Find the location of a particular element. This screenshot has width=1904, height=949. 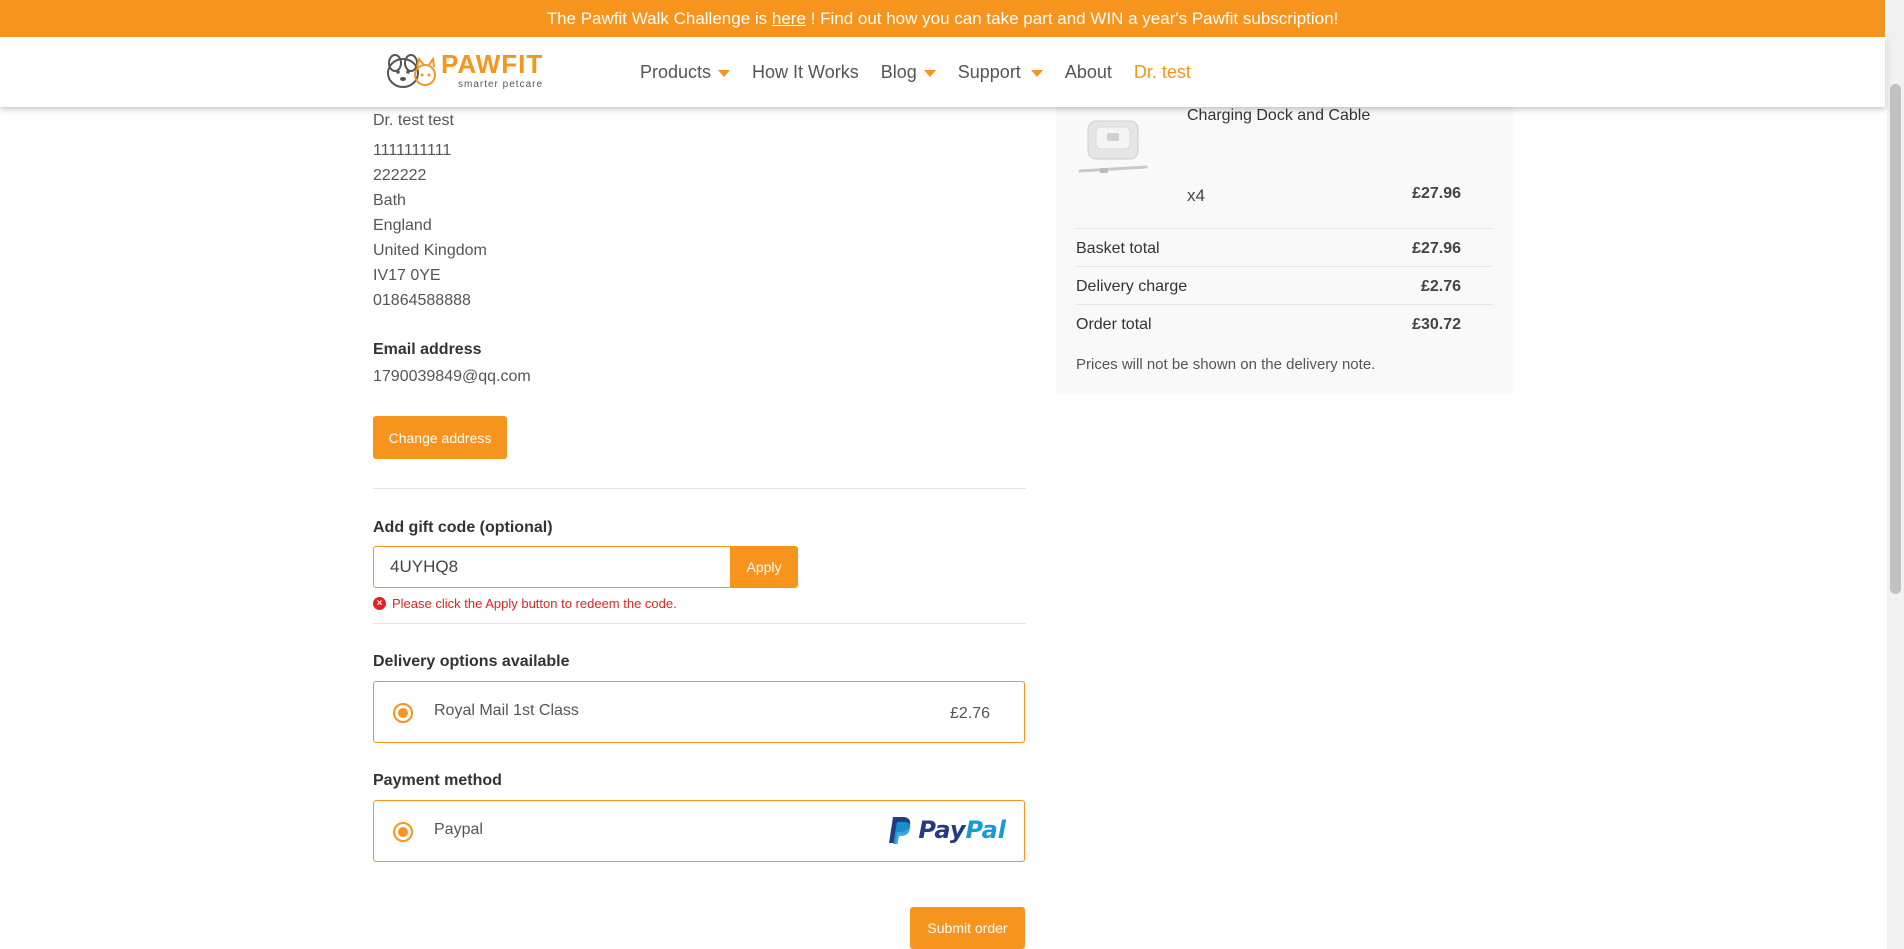

nav-about: About is located at coordinates (1088, 72).